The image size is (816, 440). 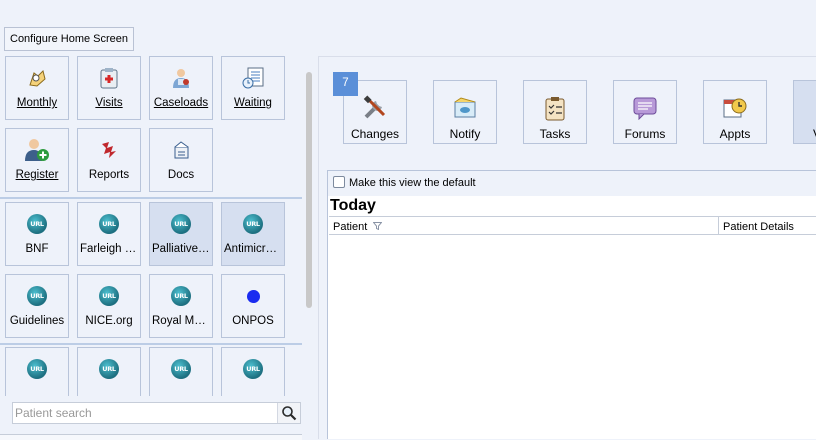 I want to click on tile-tasks: Tasks, so click(x=555, y=112).